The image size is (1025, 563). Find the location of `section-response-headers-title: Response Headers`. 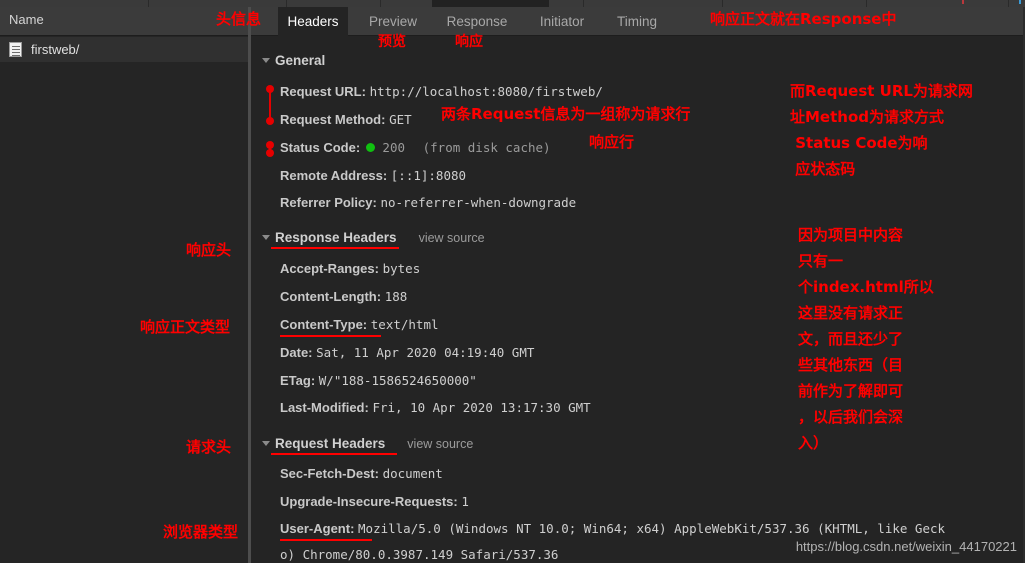

section-response-headers-title: Response Headers is located at coordinates (336, 237).